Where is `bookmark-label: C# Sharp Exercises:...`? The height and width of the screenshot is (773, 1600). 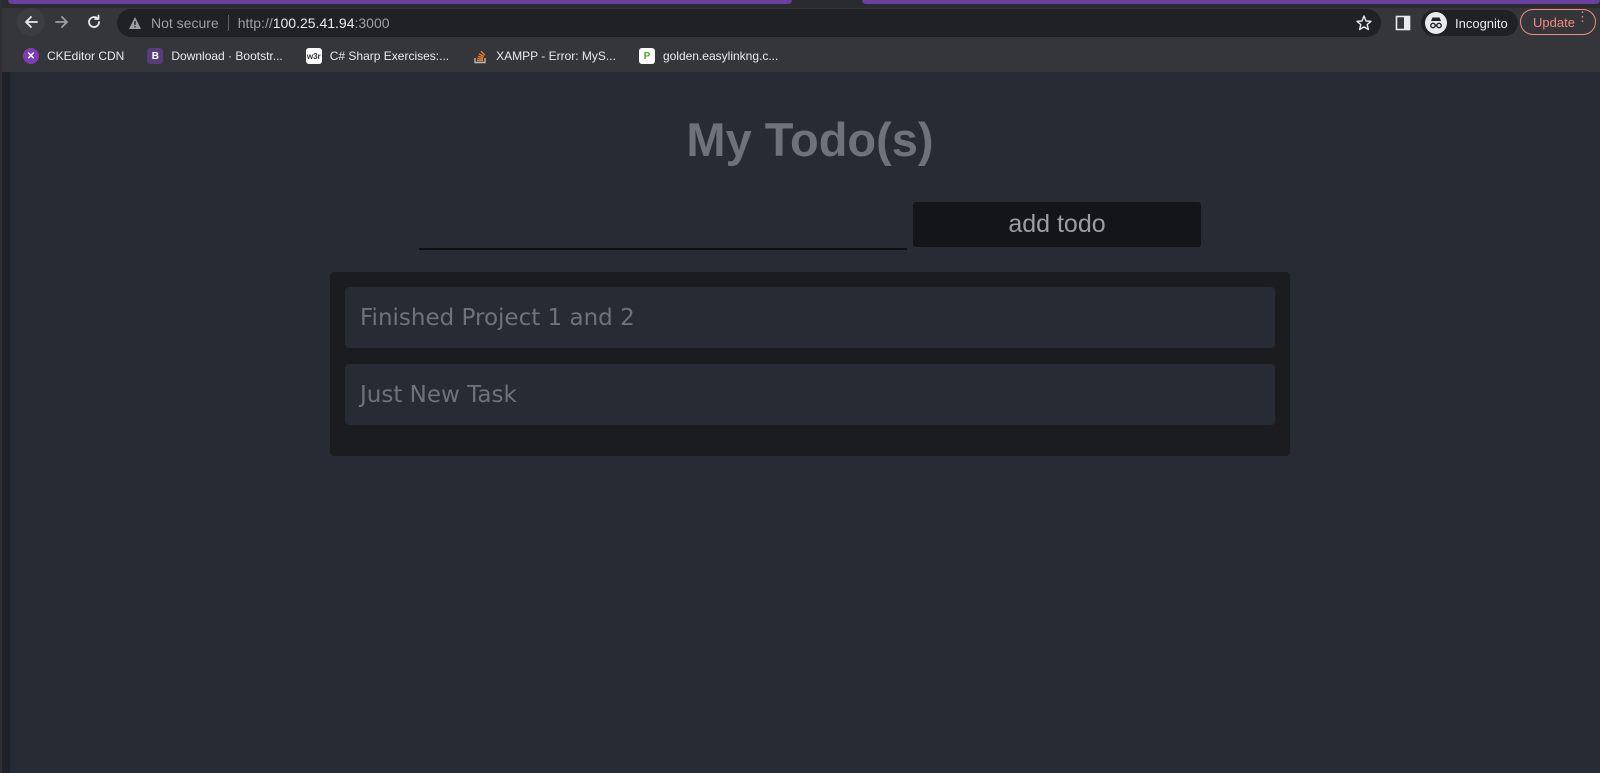 bookmark-label: C# Sharp Exercises:... is located at coordinates (389, 56).